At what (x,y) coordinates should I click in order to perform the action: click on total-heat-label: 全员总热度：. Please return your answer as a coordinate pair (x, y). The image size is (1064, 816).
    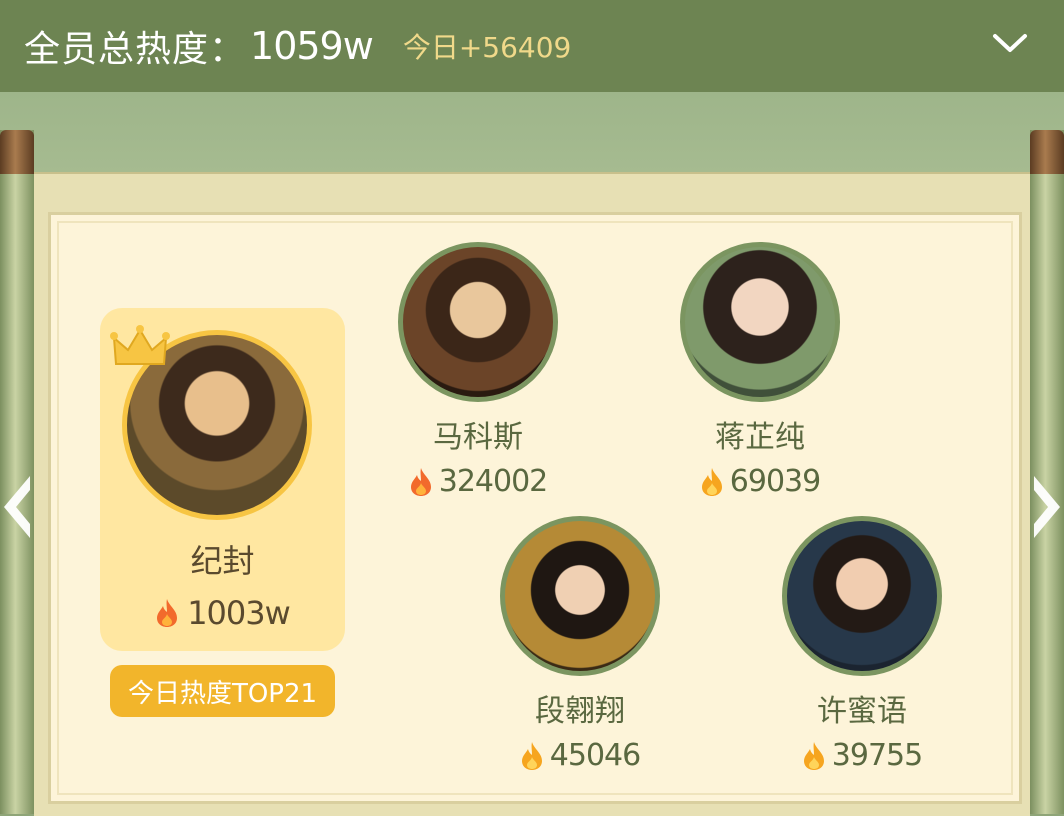
    Looking at the image, I should click on (135, 49).